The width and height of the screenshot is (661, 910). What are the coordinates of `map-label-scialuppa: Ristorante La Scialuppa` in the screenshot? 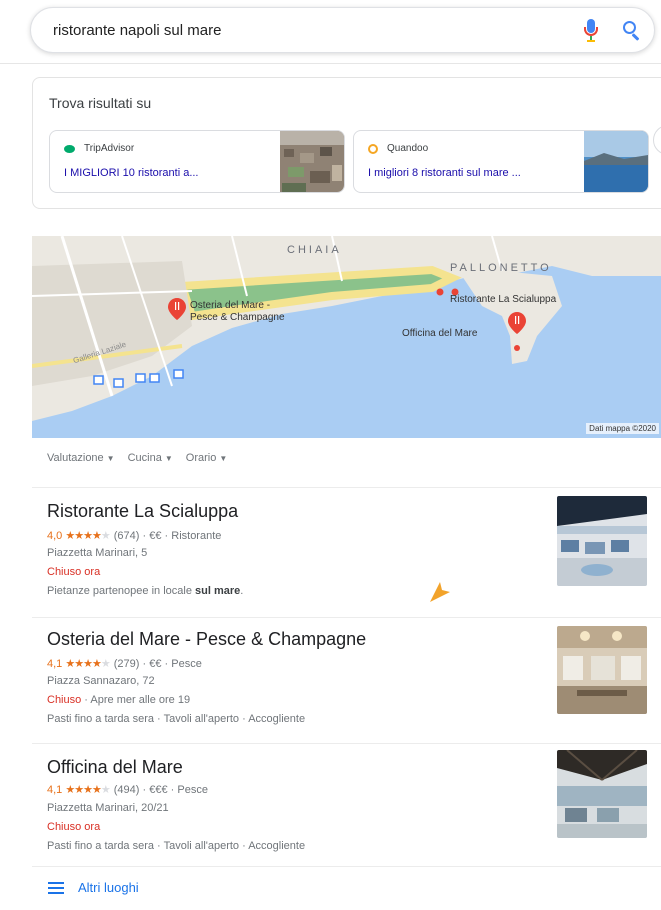 It's located at (503, 299).